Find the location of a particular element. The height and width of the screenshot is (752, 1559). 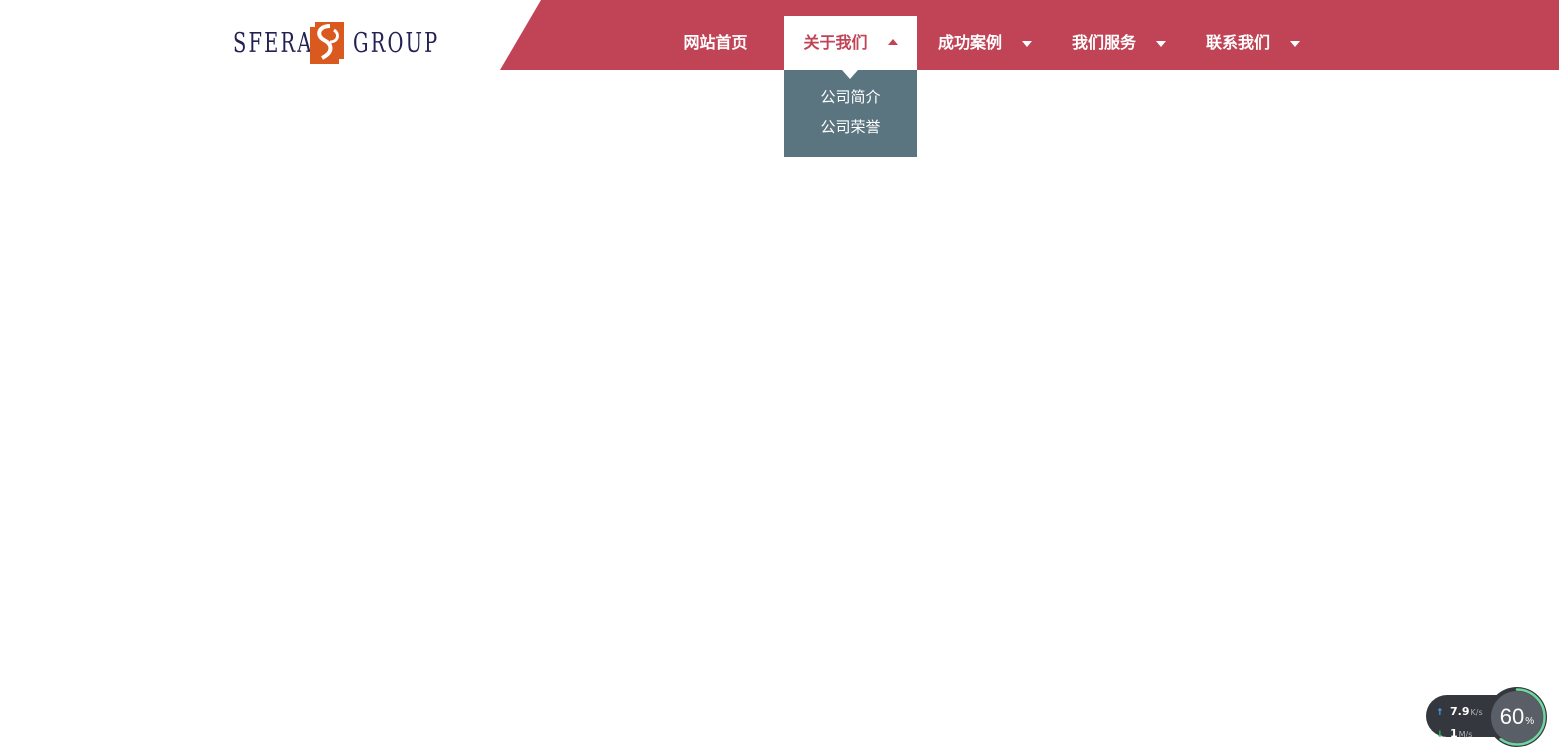

nav-item-contact: 联系我们 is located at coordinates (1253, 43).